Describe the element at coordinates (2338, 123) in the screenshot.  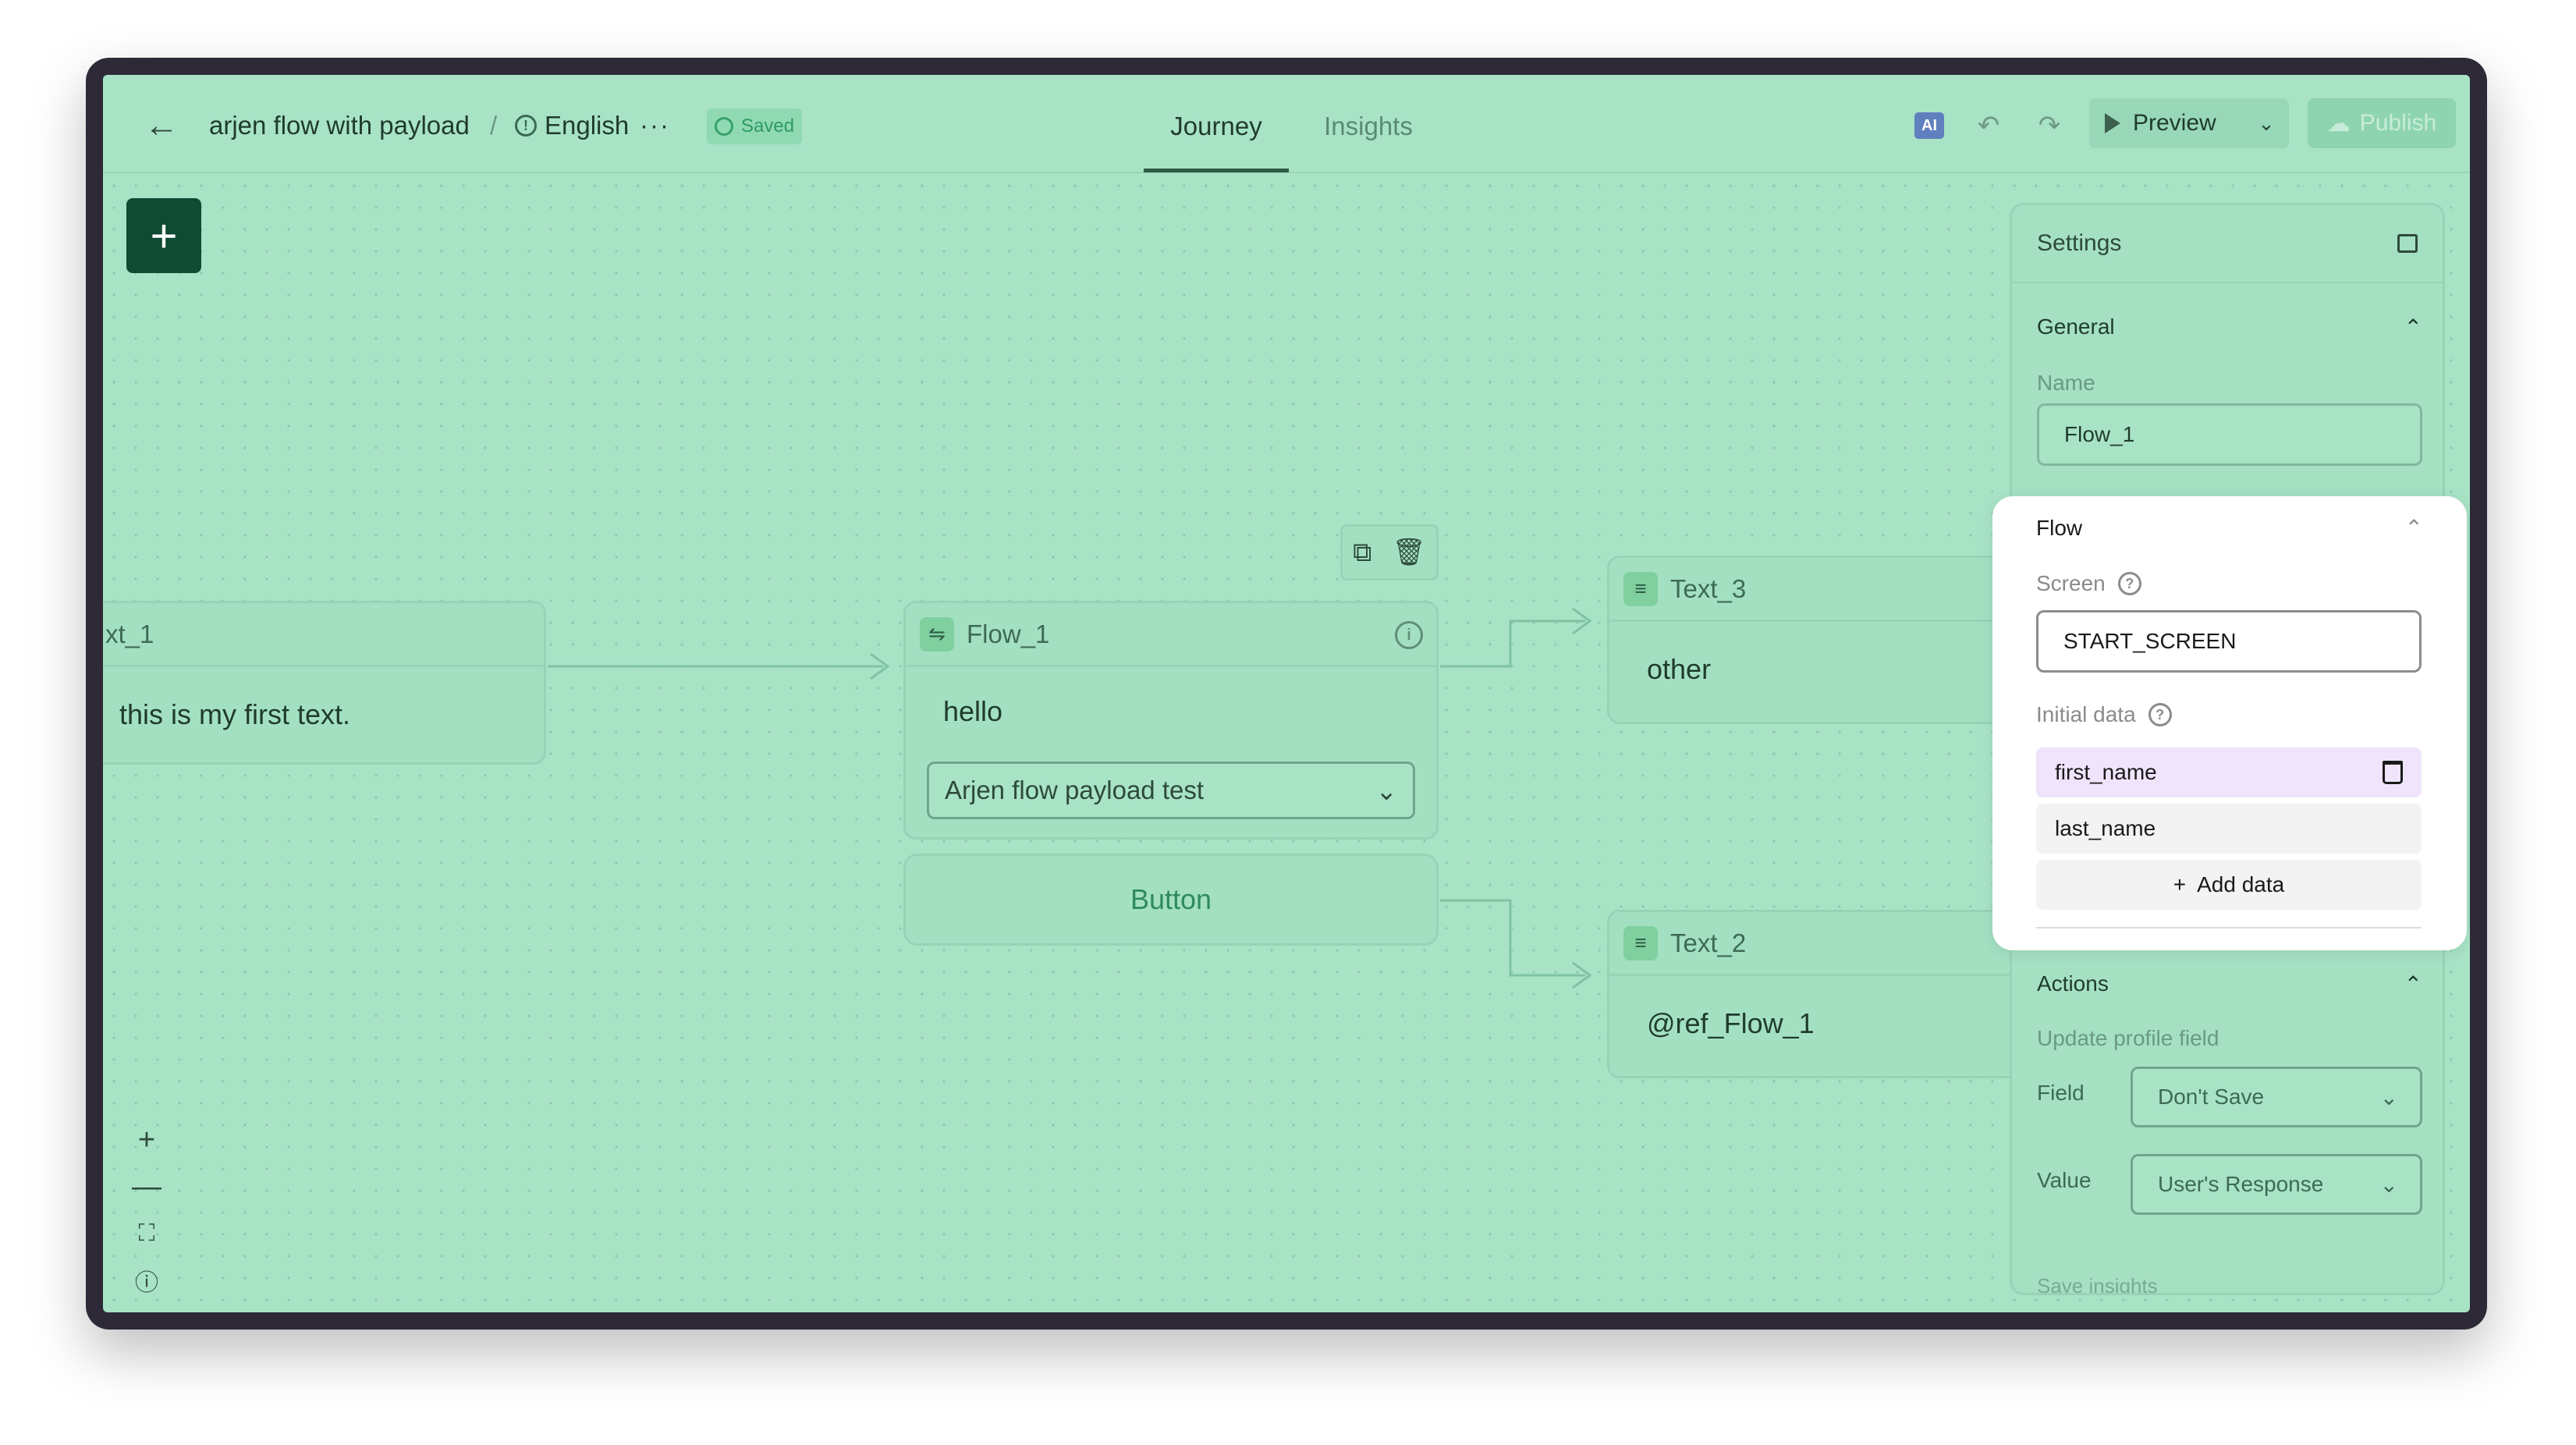
I see `cloud-upload-icon: ☁` at that location.